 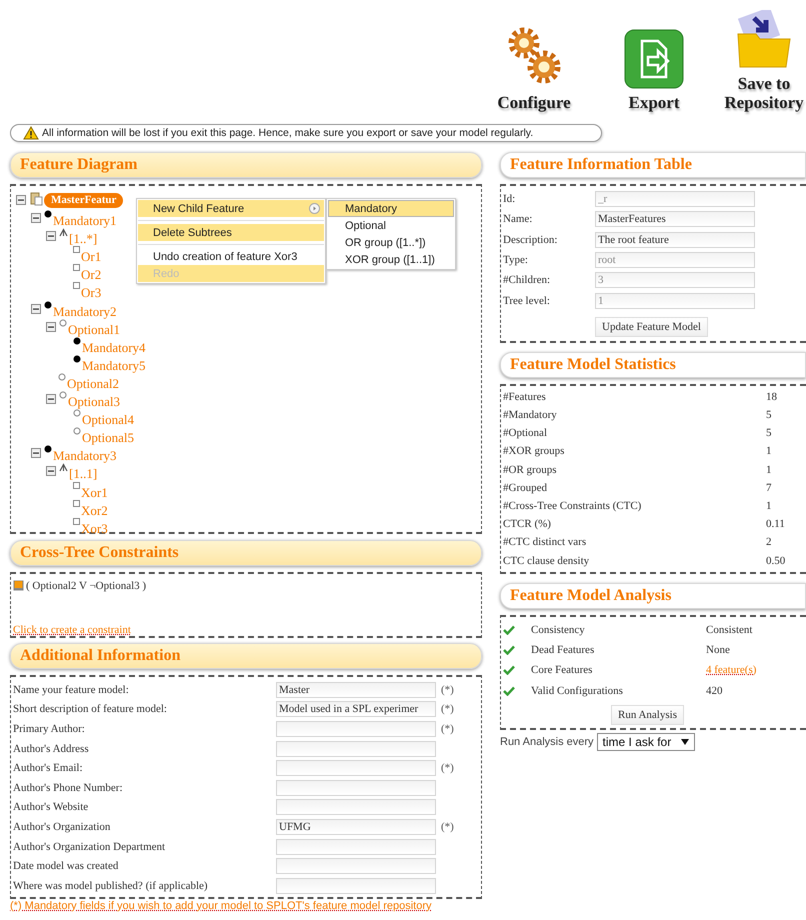 What do you see at coordinates (246, 656) in the screenshot?
I see `section-header: Additional Information` at bounding box center [246, 656].